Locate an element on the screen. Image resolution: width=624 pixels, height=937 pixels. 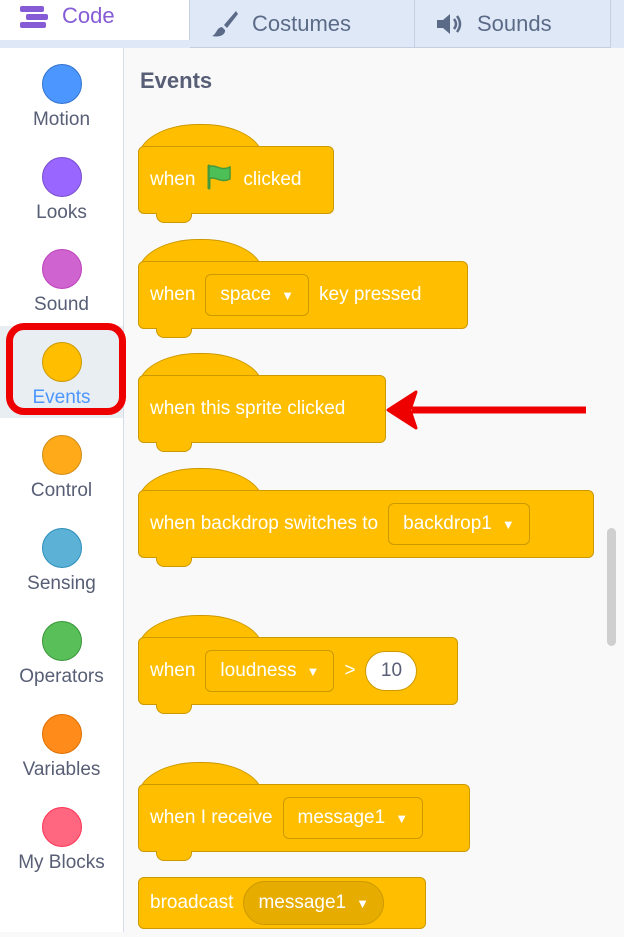
category-looks: Looks is located at coordinates (61, 187).